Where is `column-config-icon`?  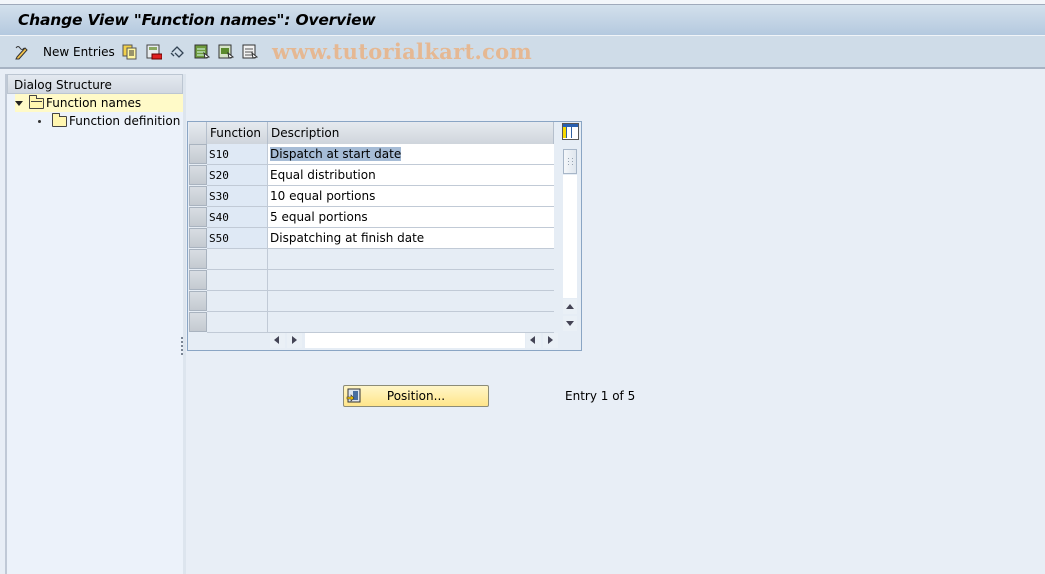
column-config-icon is located at coordinates (565, 132).